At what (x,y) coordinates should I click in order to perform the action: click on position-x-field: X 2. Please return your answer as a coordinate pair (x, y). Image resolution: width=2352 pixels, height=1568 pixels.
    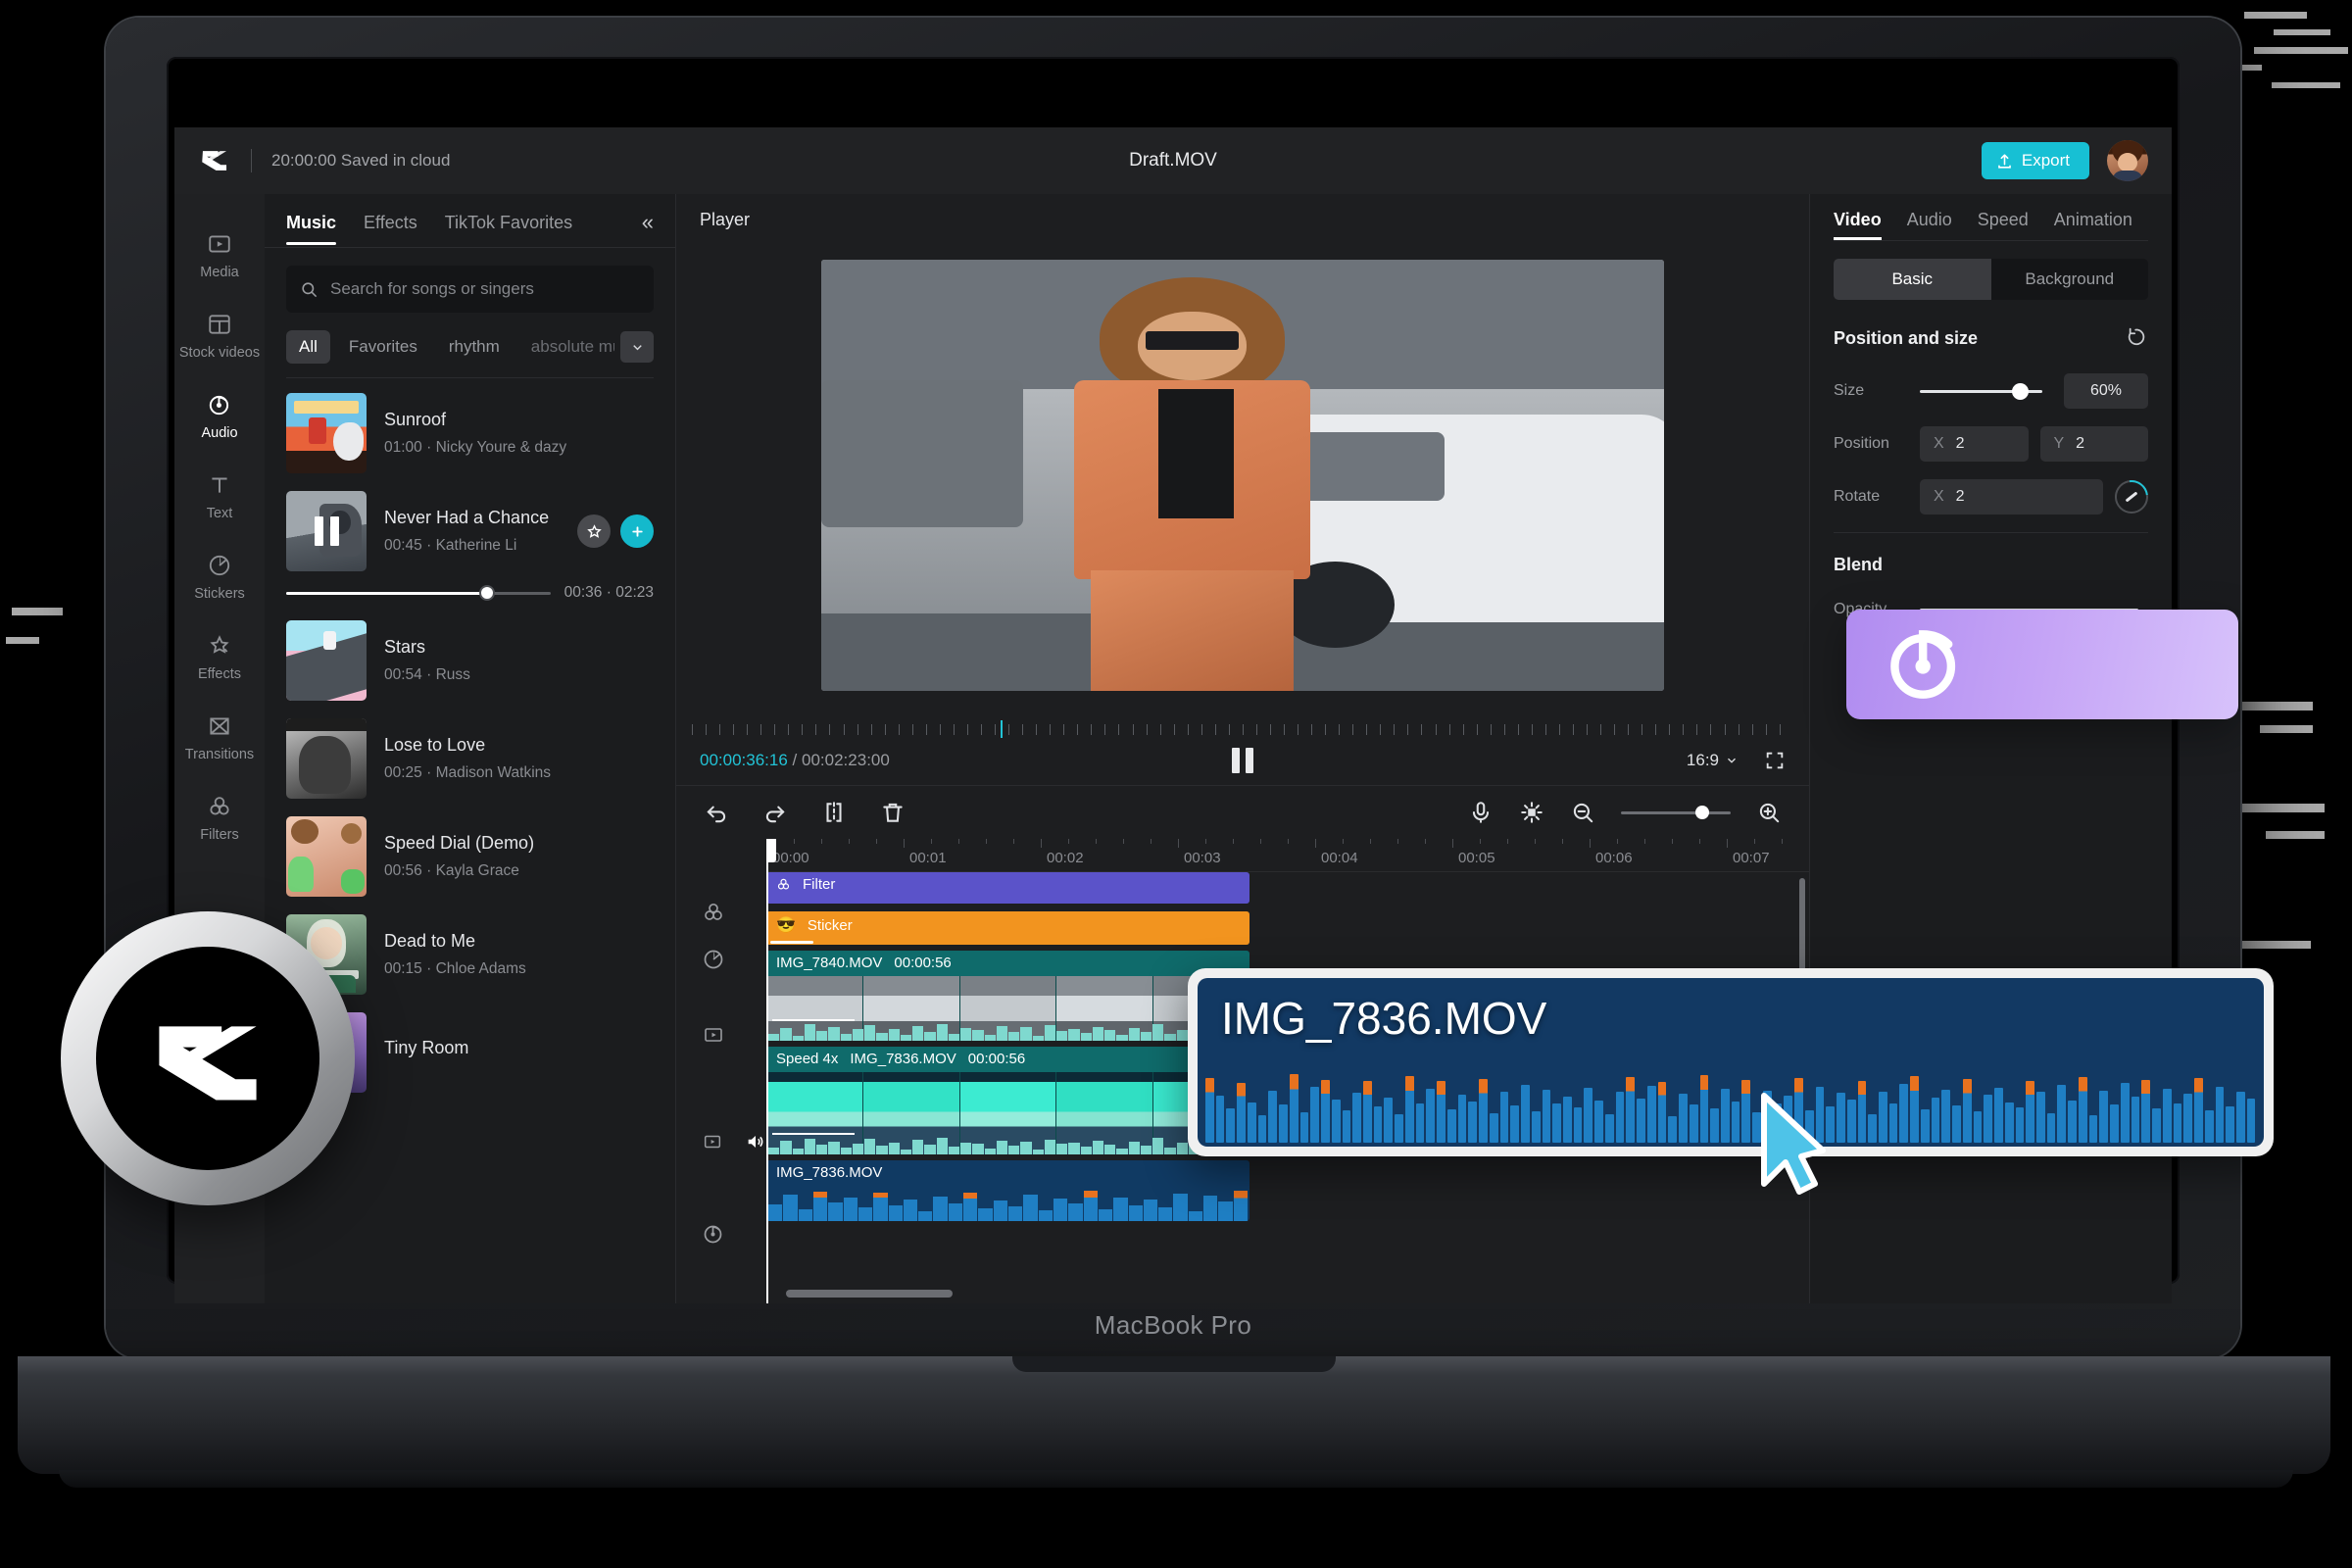
    Looking at the image, I should click on (1974, 444).